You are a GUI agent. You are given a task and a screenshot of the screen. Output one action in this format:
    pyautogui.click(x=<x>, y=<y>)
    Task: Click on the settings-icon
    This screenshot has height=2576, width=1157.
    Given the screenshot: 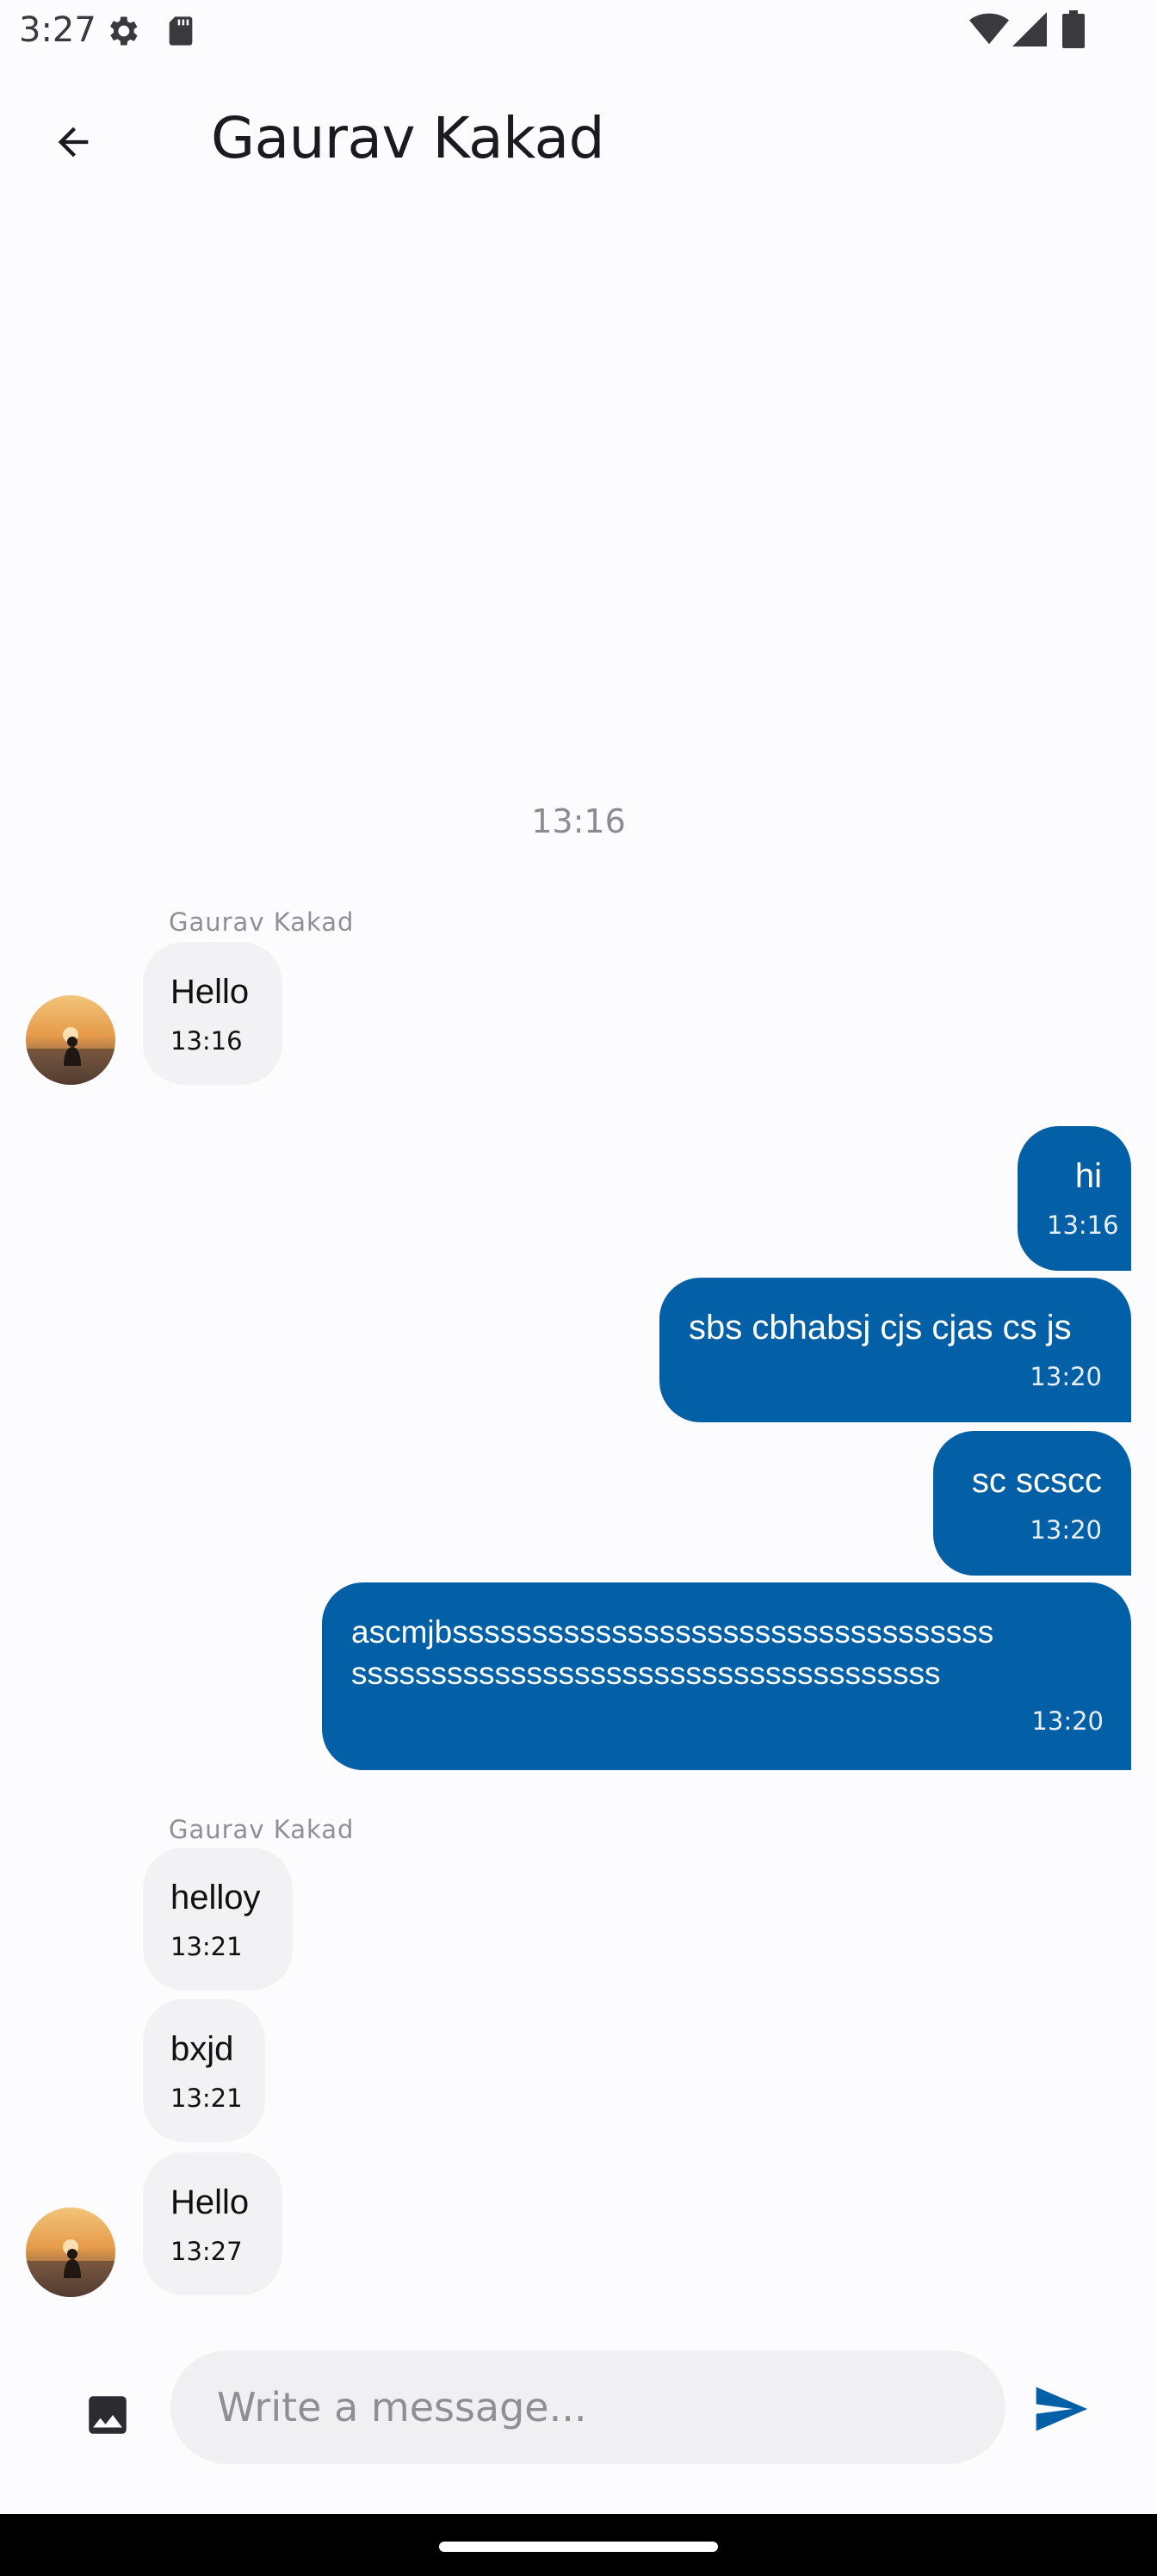 What is the action you would take?
    pyautogui.click(x=122, y=33)
    